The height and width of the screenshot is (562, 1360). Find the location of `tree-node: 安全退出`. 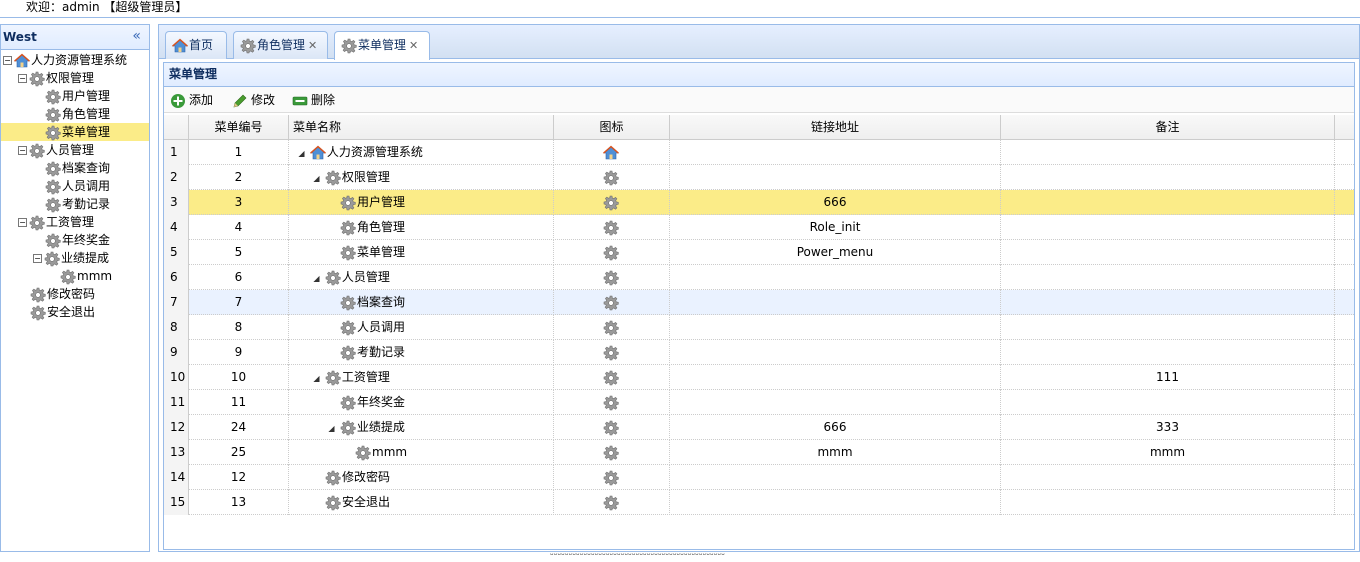

tree-node: 安全退出 is located at coordinates (75, 312).